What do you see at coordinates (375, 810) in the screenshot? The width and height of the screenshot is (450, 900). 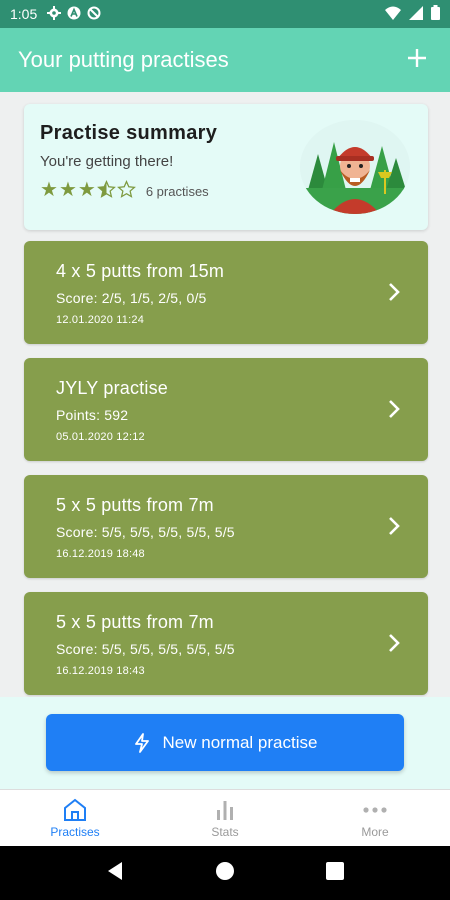 I see `more-dots-icon` at bounding box center [375, 810].